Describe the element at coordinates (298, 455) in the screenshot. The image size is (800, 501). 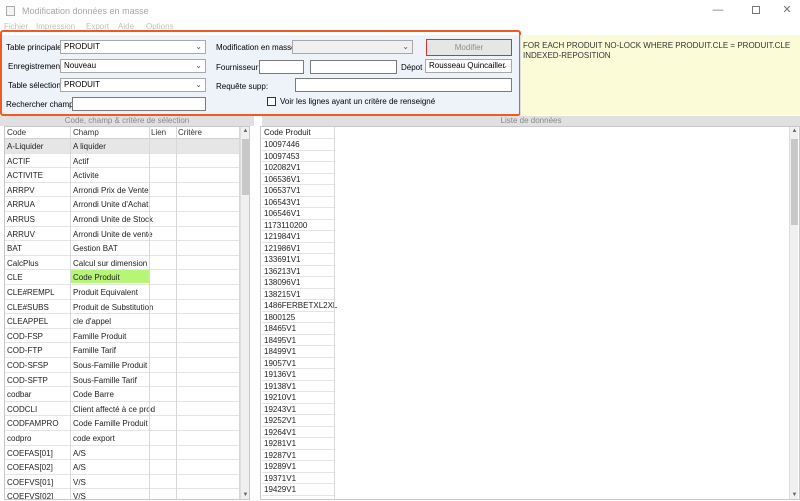
I see `data-row: 19287V1` at that location.